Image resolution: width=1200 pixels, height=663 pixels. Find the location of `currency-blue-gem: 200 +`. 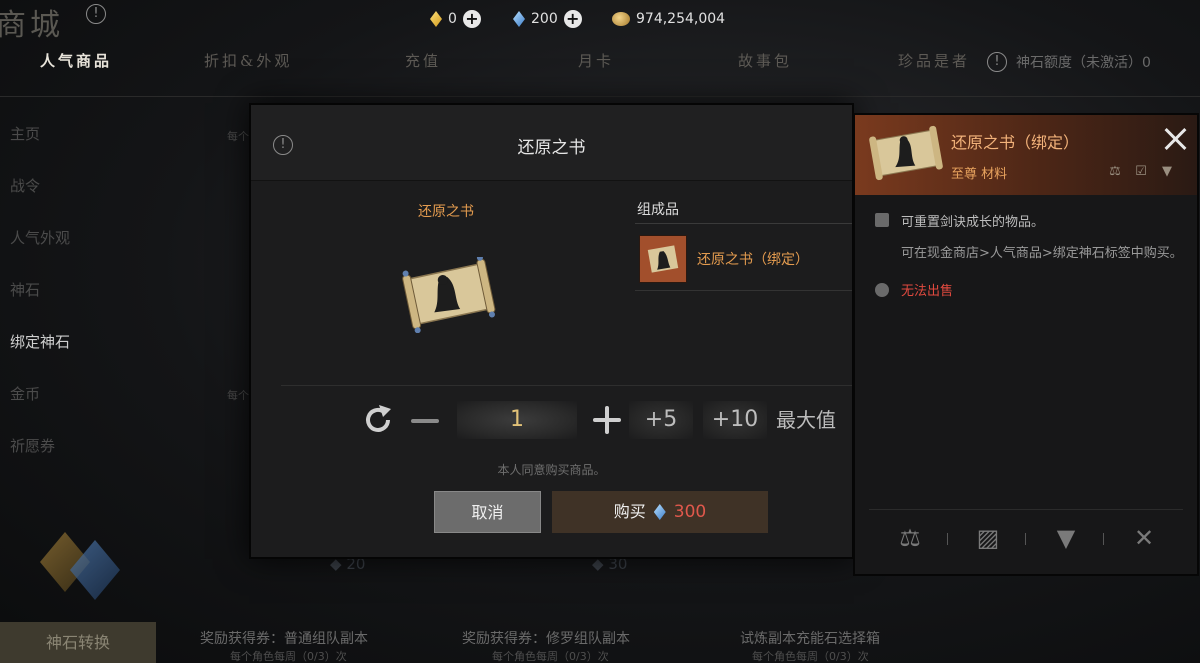

currency-blue-gem: 200 + is located at coordinates (547, 19).